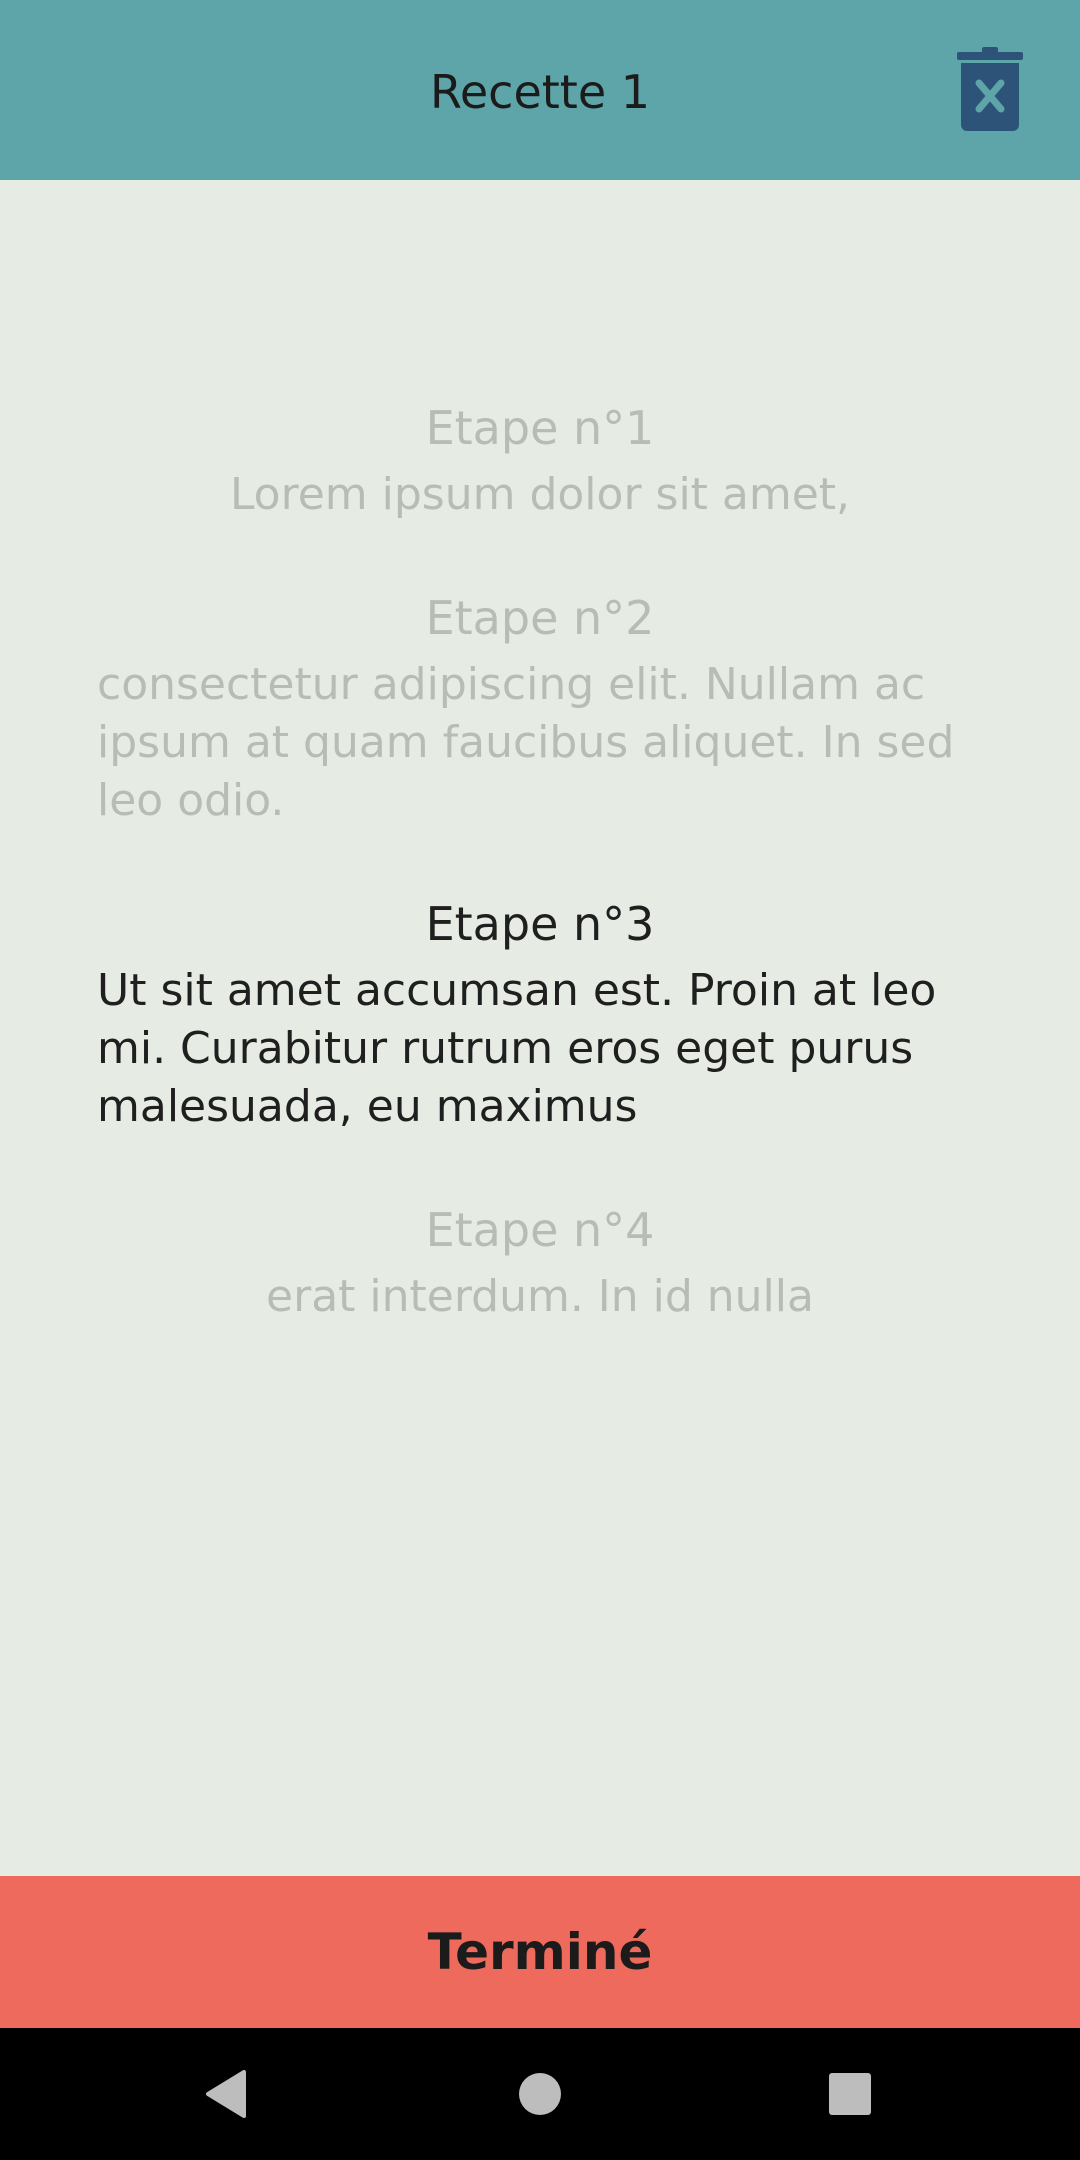 The image size is (1080, 2160). What do you see at coordinates (540, 1230) in the screenshot?
I see `step-title: Etape n°4` at bounding box center [540, 1230].